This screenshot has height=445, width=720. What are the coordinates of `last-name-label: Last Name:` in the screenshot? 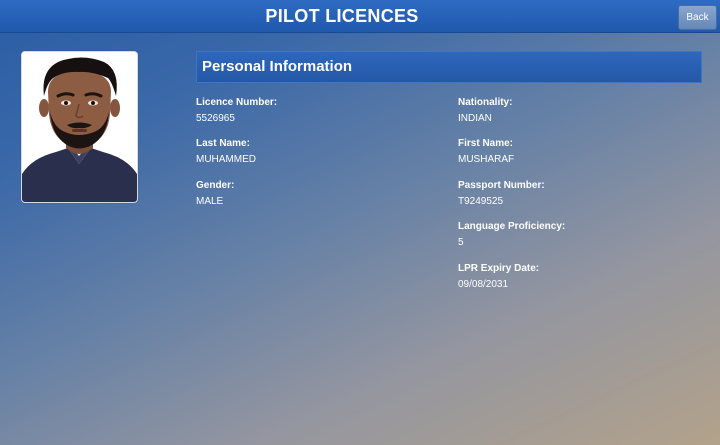 It's located at (223, 143).